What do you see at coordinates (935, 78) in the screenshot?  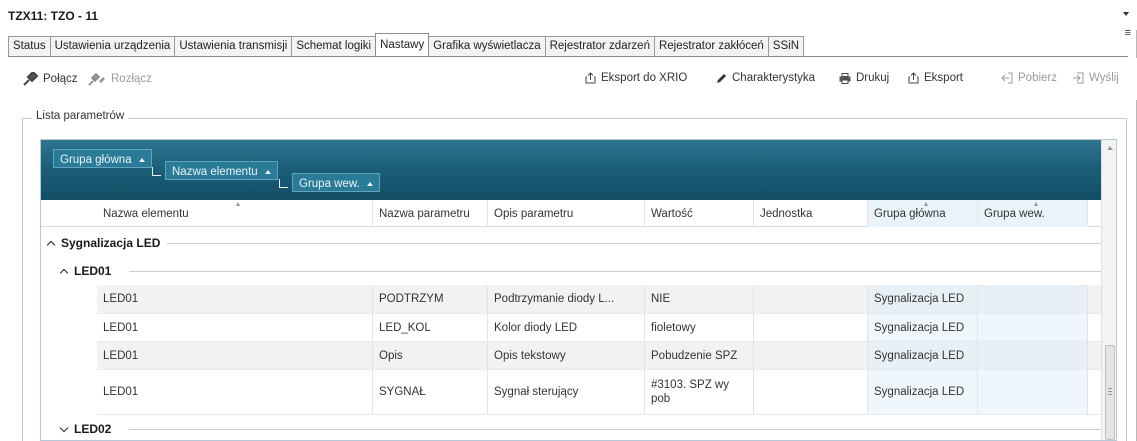 I see `export-button: Eksport` at bounding box center [935, 78].